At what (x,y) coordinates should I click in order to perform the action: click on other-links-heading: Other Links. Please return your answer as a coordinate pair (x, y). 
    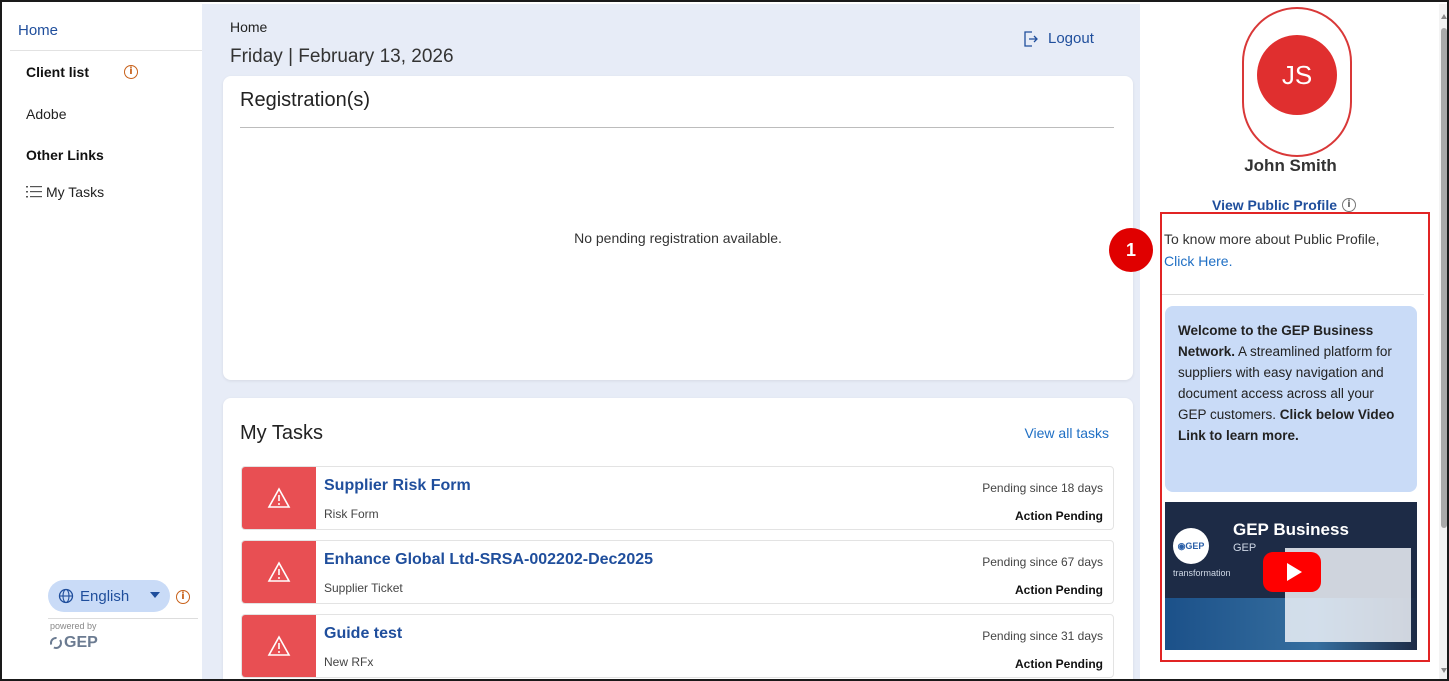
    Looking at the image, I should click on (65, 155).